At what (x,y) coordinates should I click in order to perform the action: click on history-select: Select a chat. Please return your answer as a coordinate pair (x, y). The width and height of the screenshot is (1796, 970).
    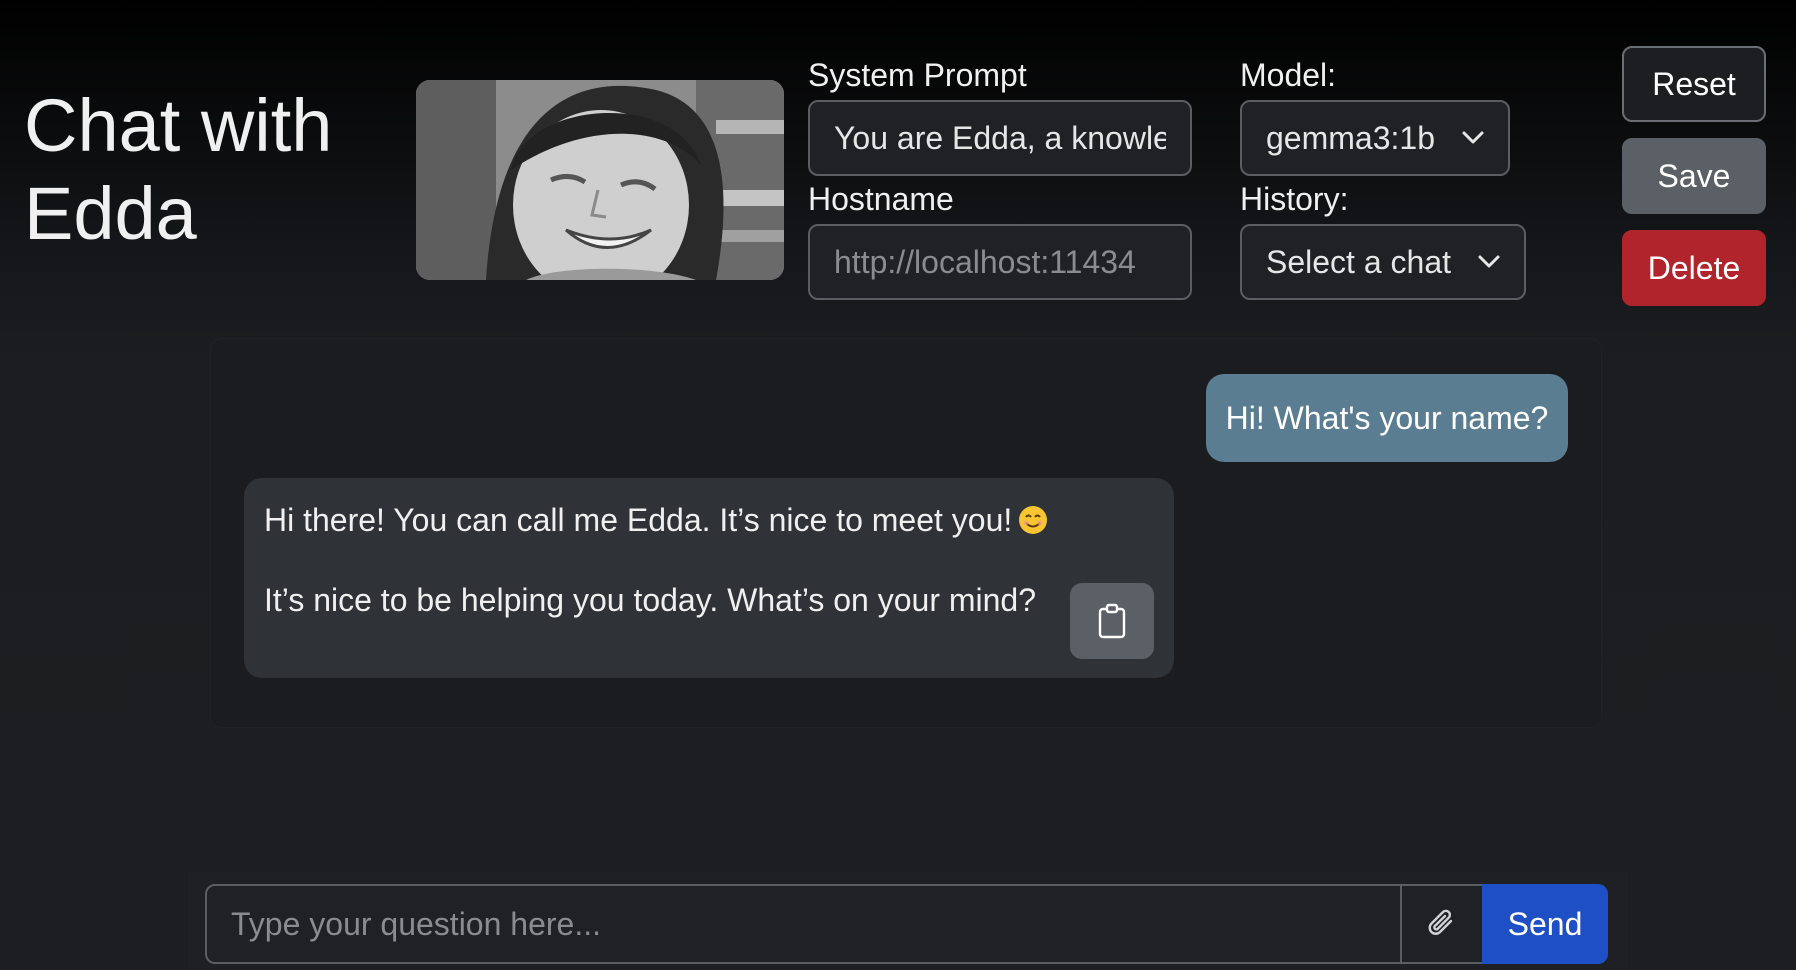
    Looking at the image, I should click on (1383, 262).